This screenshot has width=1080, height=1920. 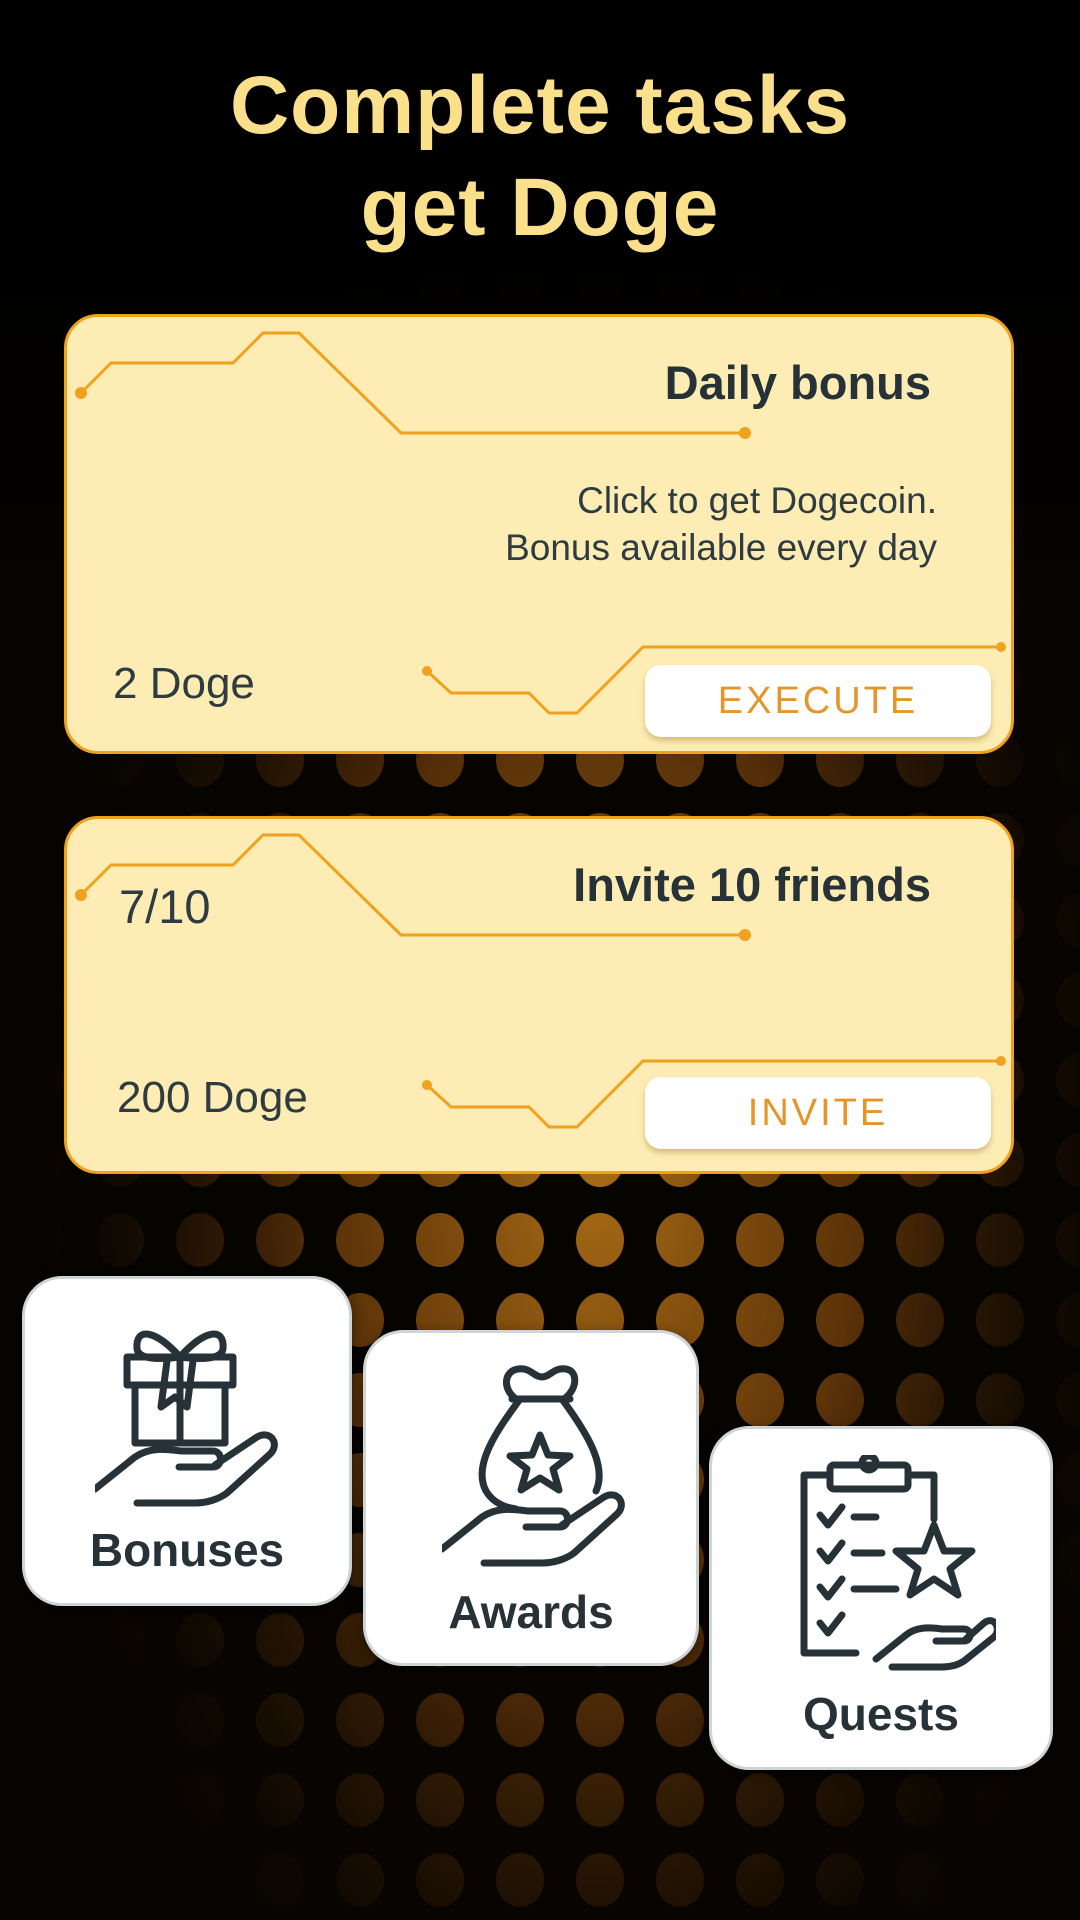 I want to click on tile-label: Bonuses, so click(x=187, y=1550).